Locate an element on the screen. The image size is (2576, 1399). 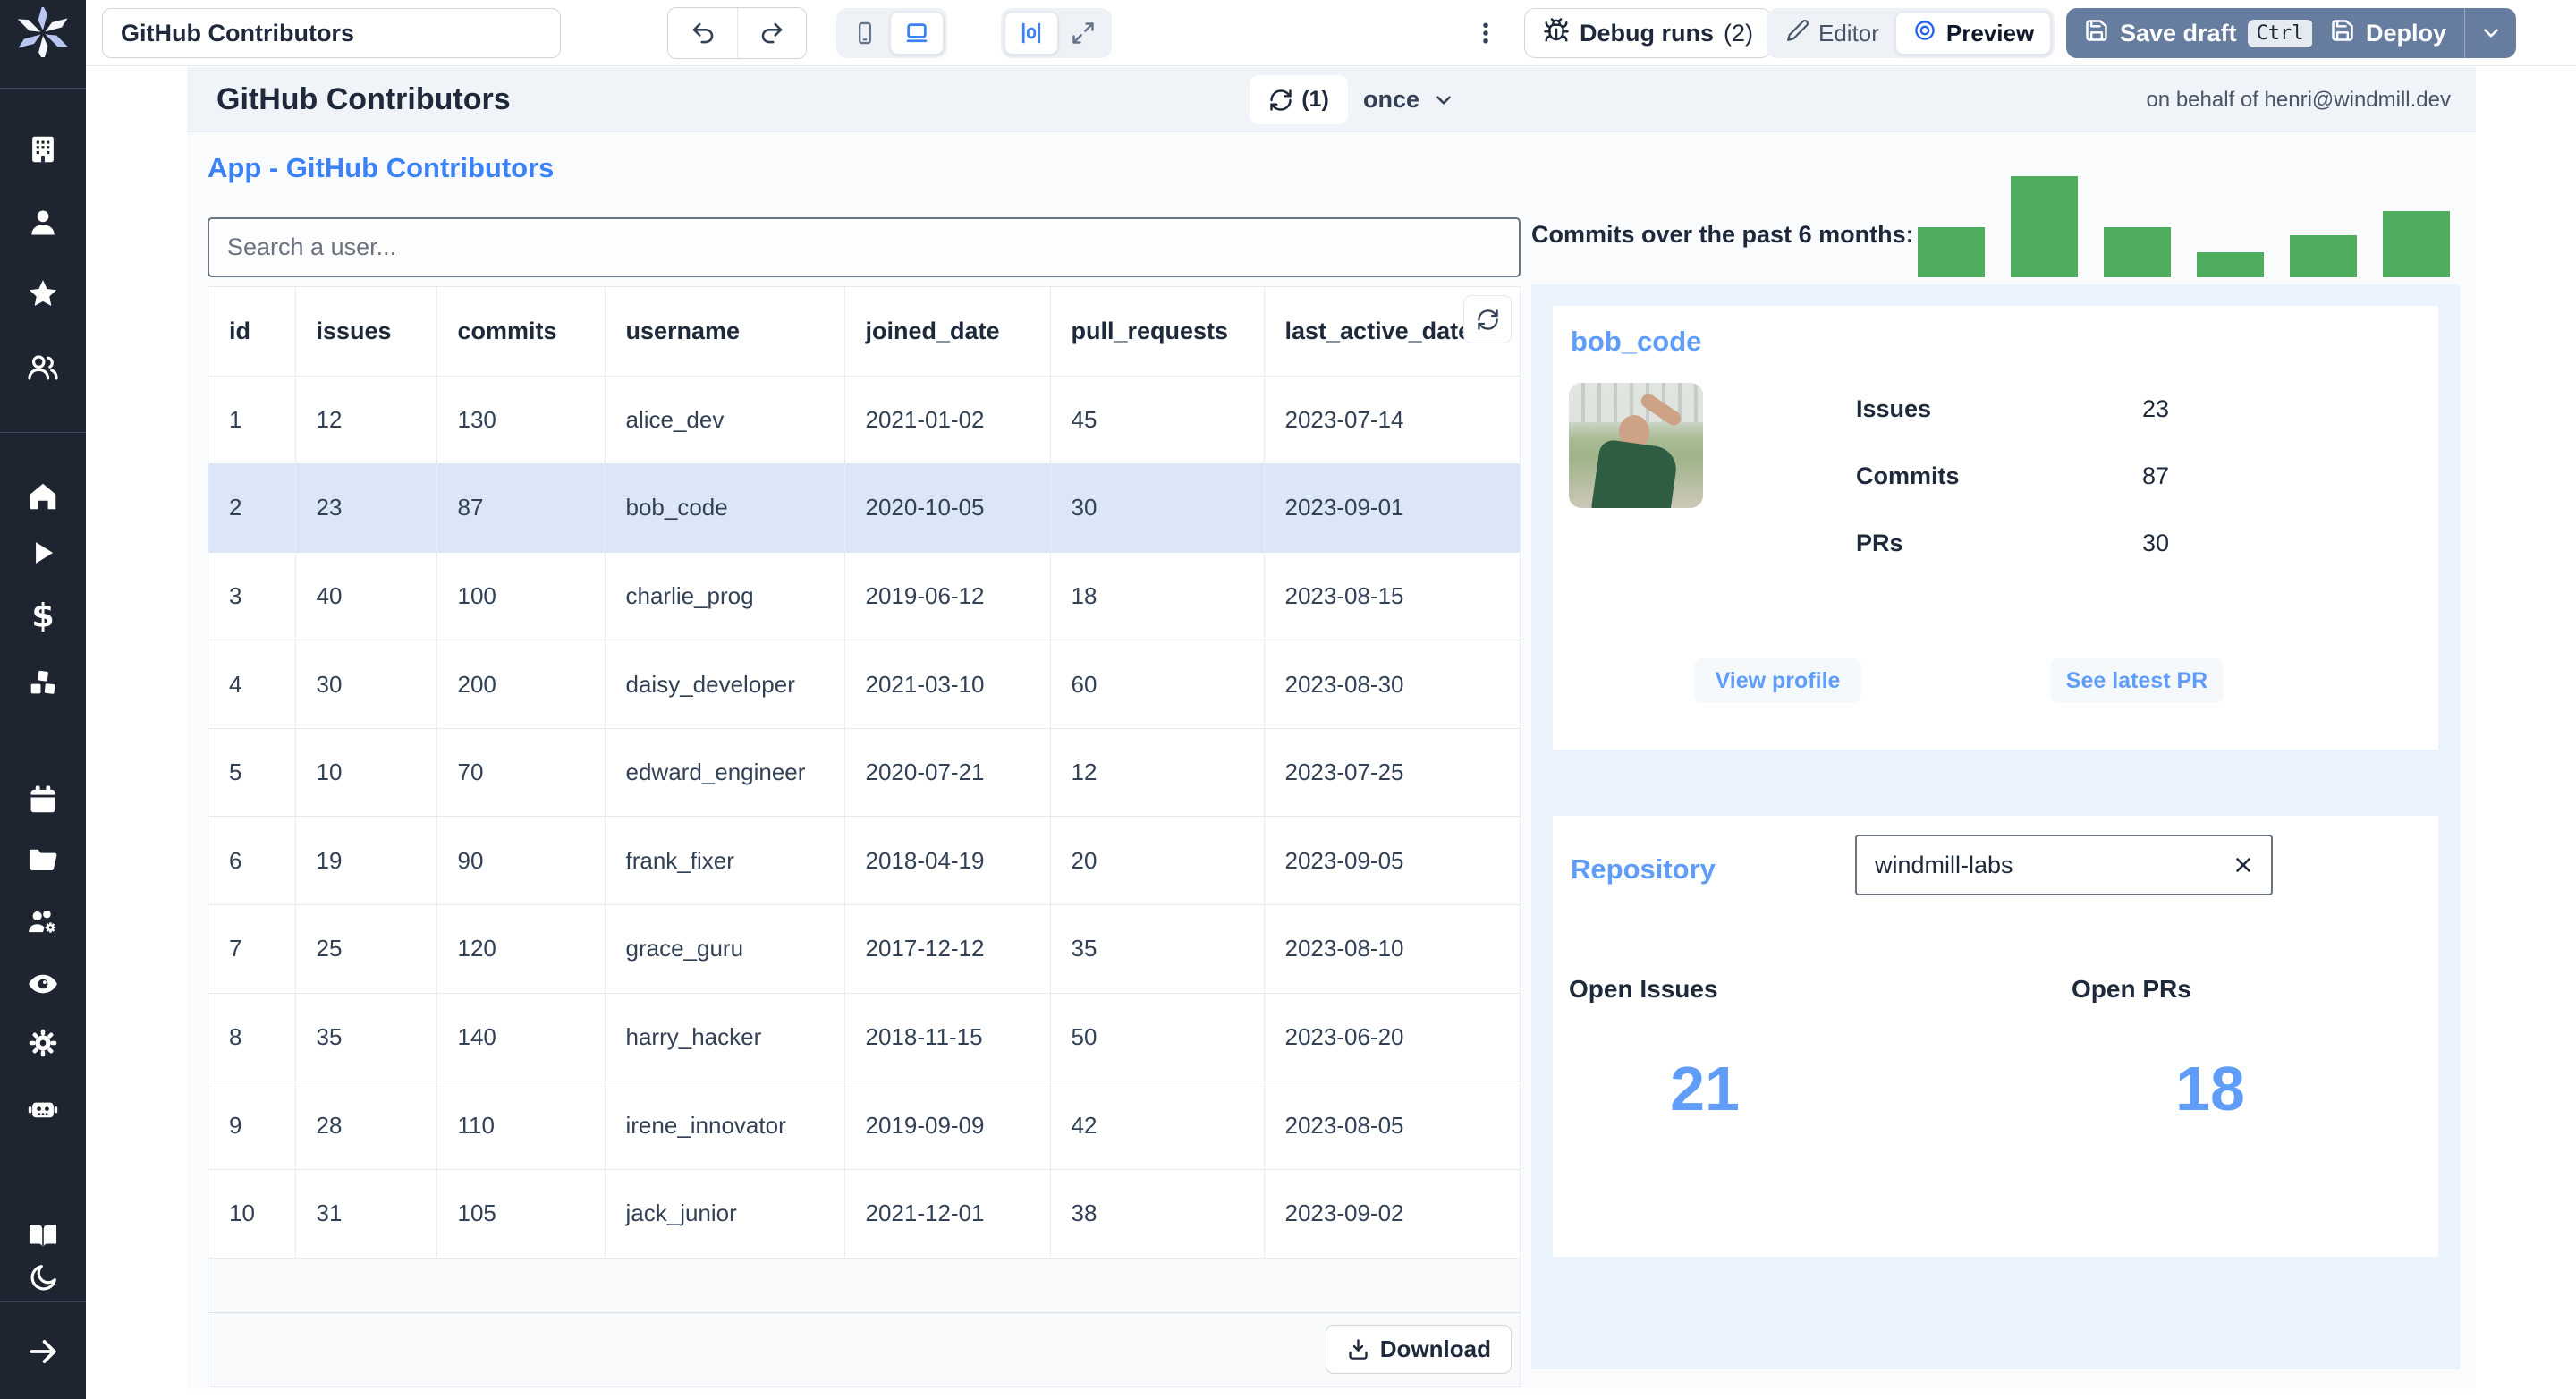
star-icon is located at coordinates (43, 294).